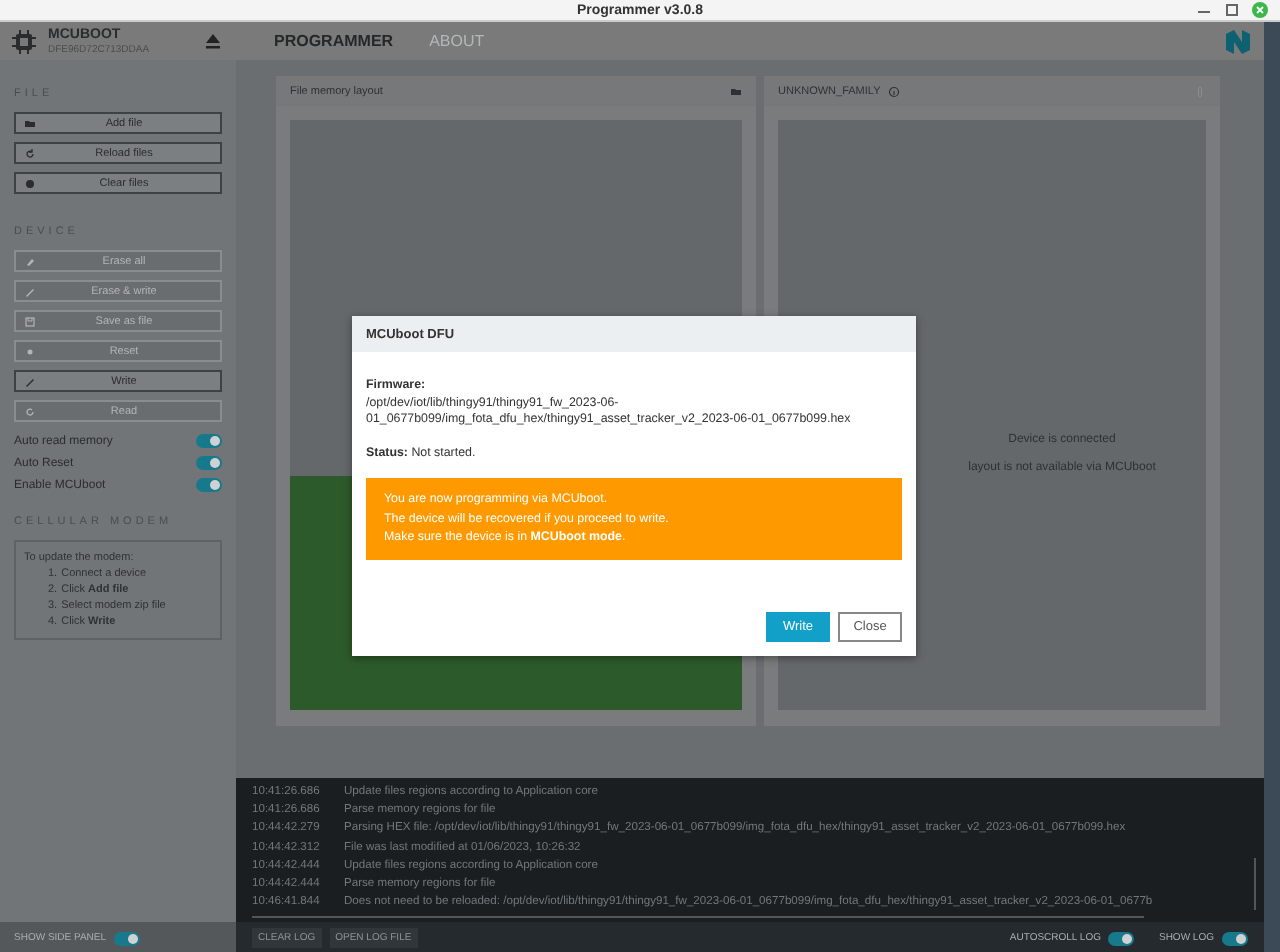 Image resolution: width=1280 pixels, height=952 pixels. What do you see at coordinates (30, 261) in the screenshot?
I see `eraser-icon` at bounding box center [30, 261].